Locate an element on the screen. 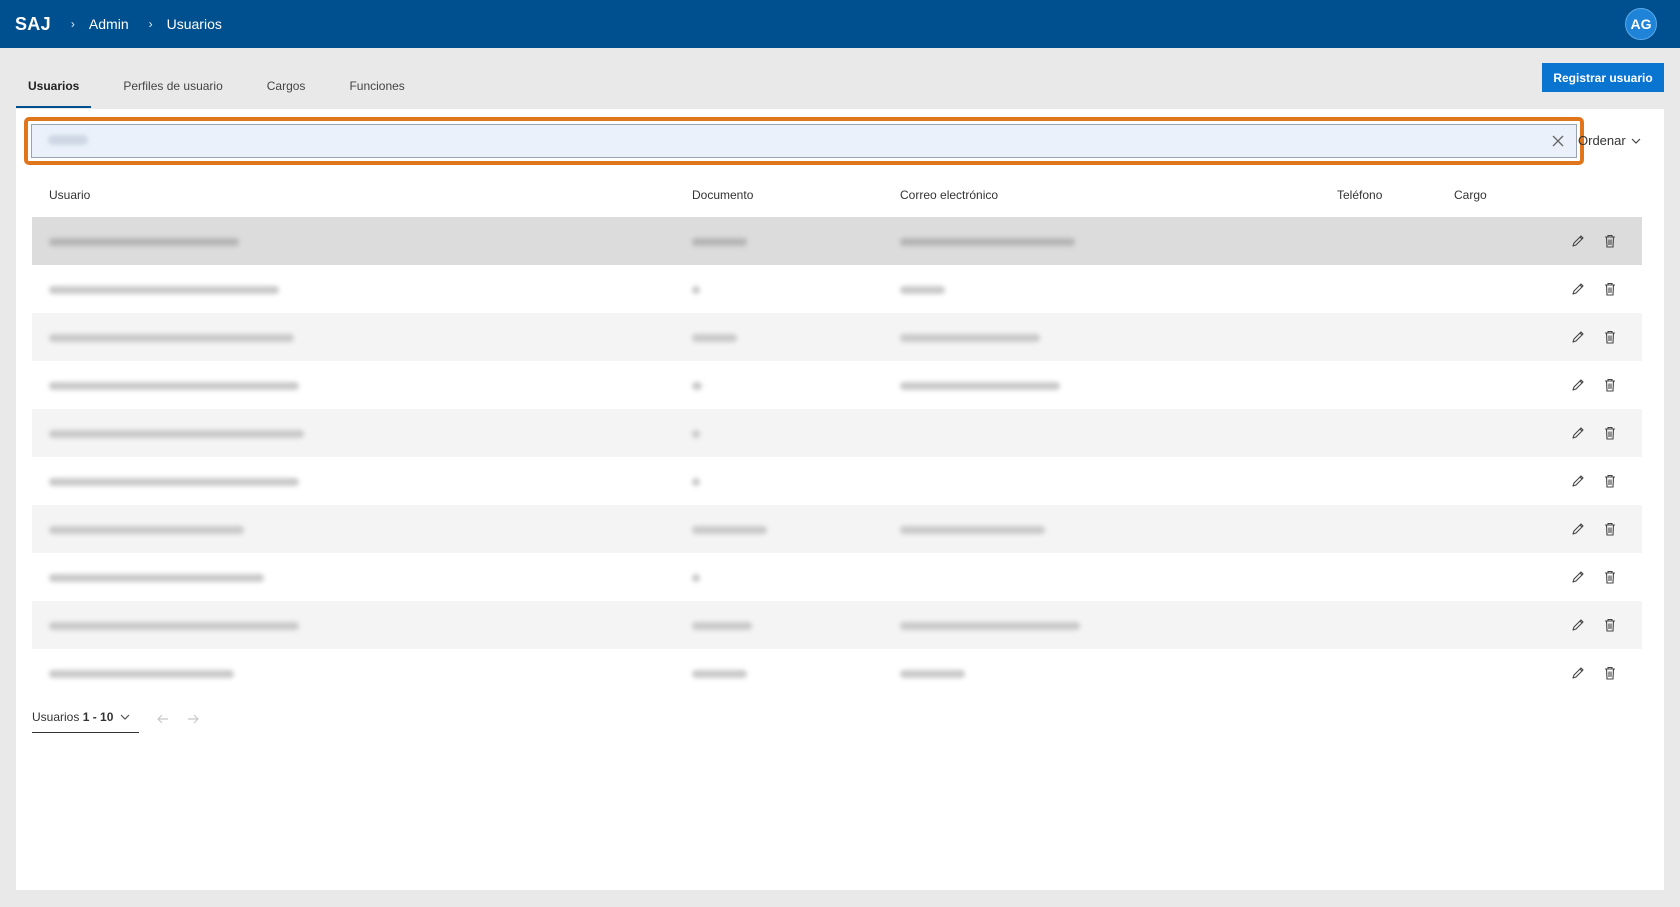 Image resolution: width=1680 pixels, height=907 pixels. close-icon is located at coordinates (1558, 141).